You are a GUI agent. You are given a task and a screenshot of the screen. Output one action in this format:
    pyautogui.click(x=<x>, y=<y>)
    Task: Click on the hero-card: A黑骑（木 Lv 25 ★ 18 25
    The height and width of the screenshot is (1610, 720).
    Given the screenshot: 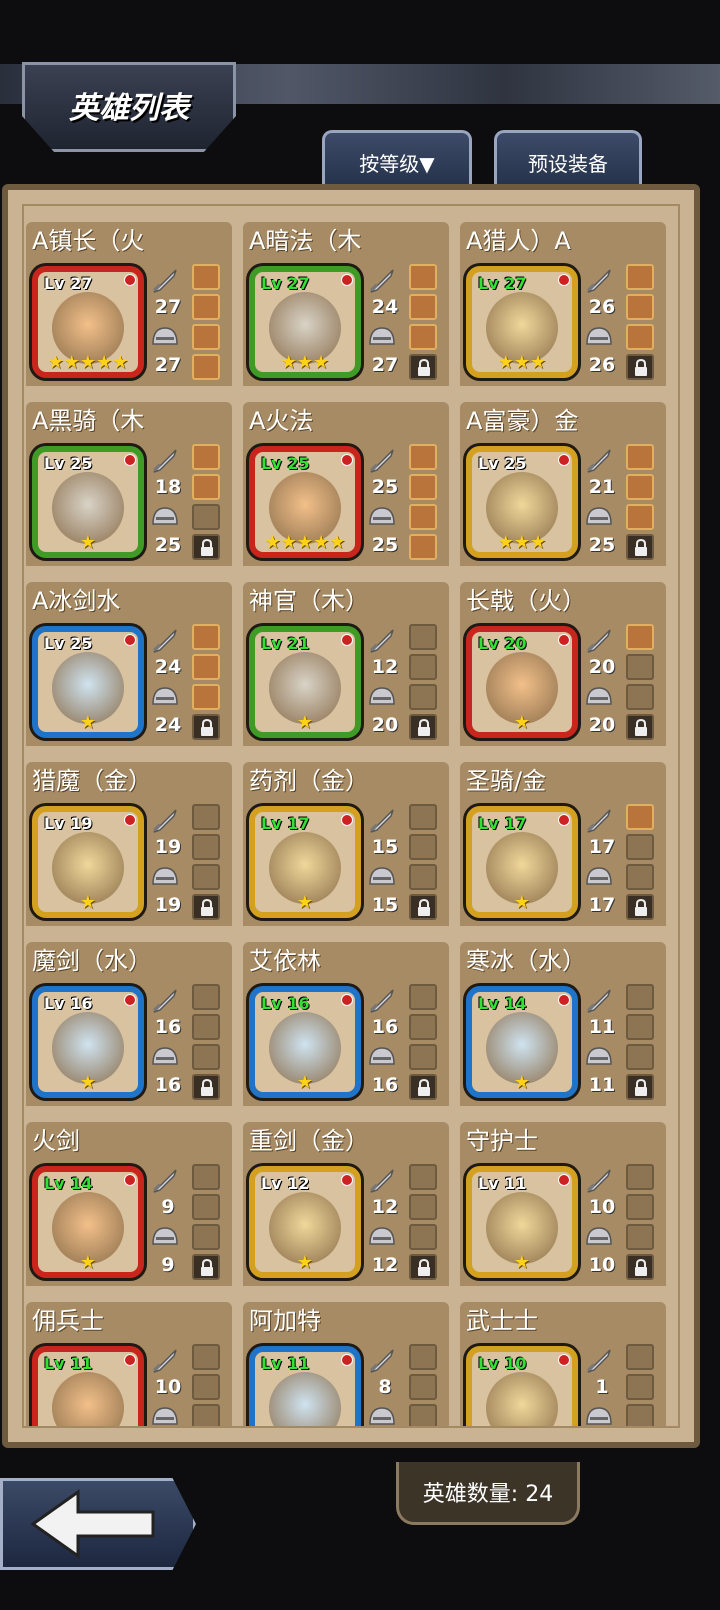 What is the action you would take?
    pyautogui.click(x=129, y=485)
    